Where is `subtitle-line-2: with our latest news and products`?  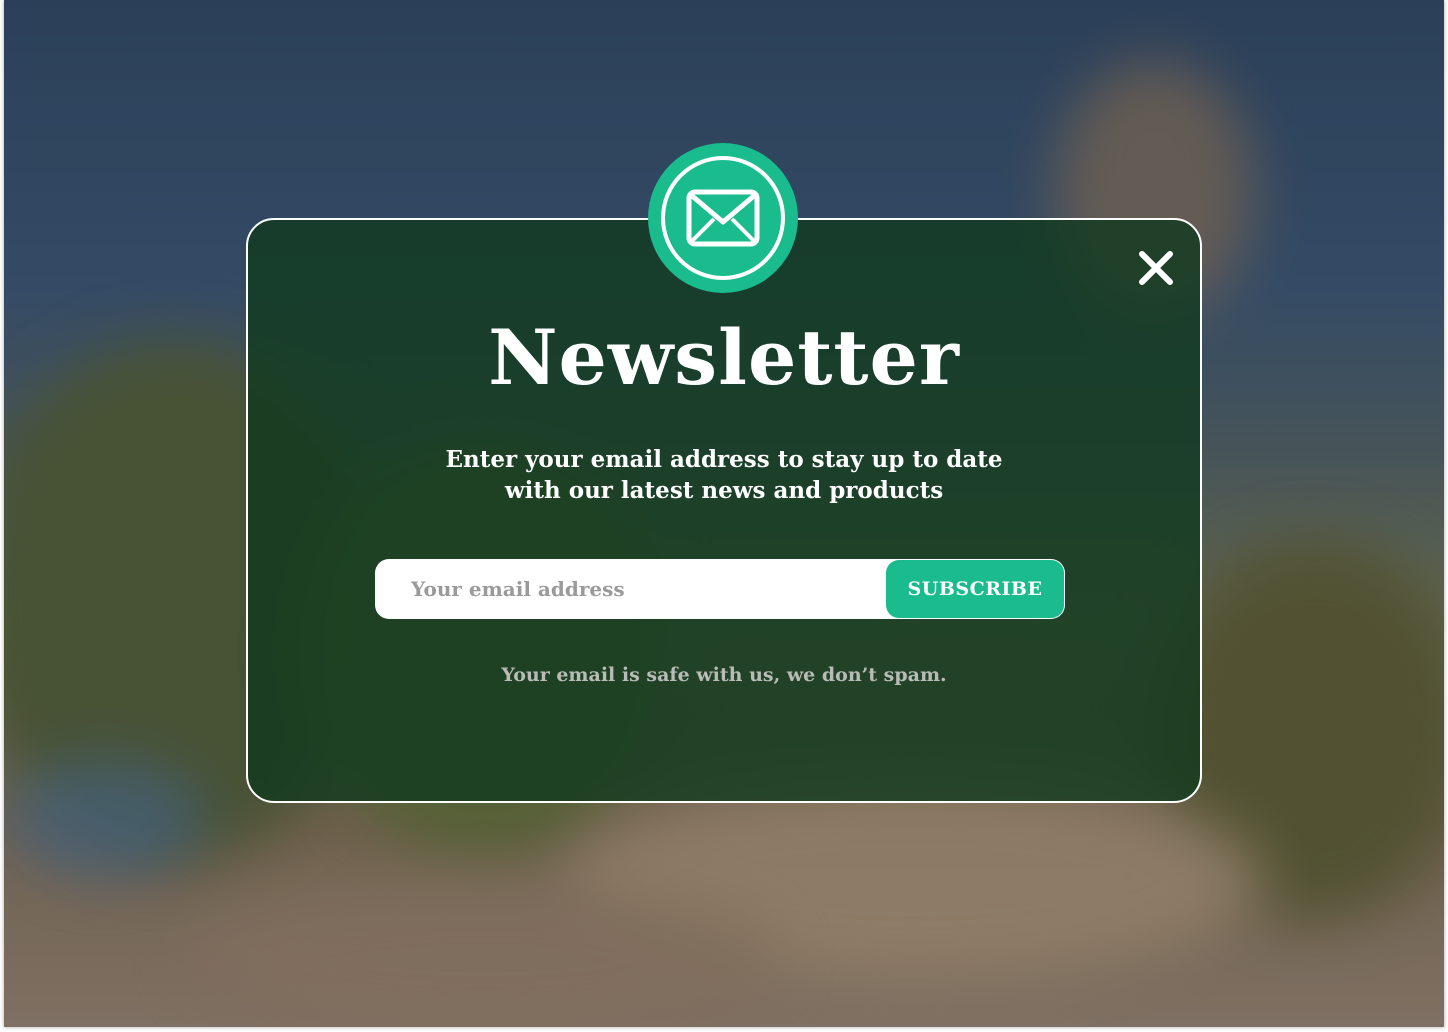
subtitle-line-2: with our latest news and products is located at coordinates (724, 490).